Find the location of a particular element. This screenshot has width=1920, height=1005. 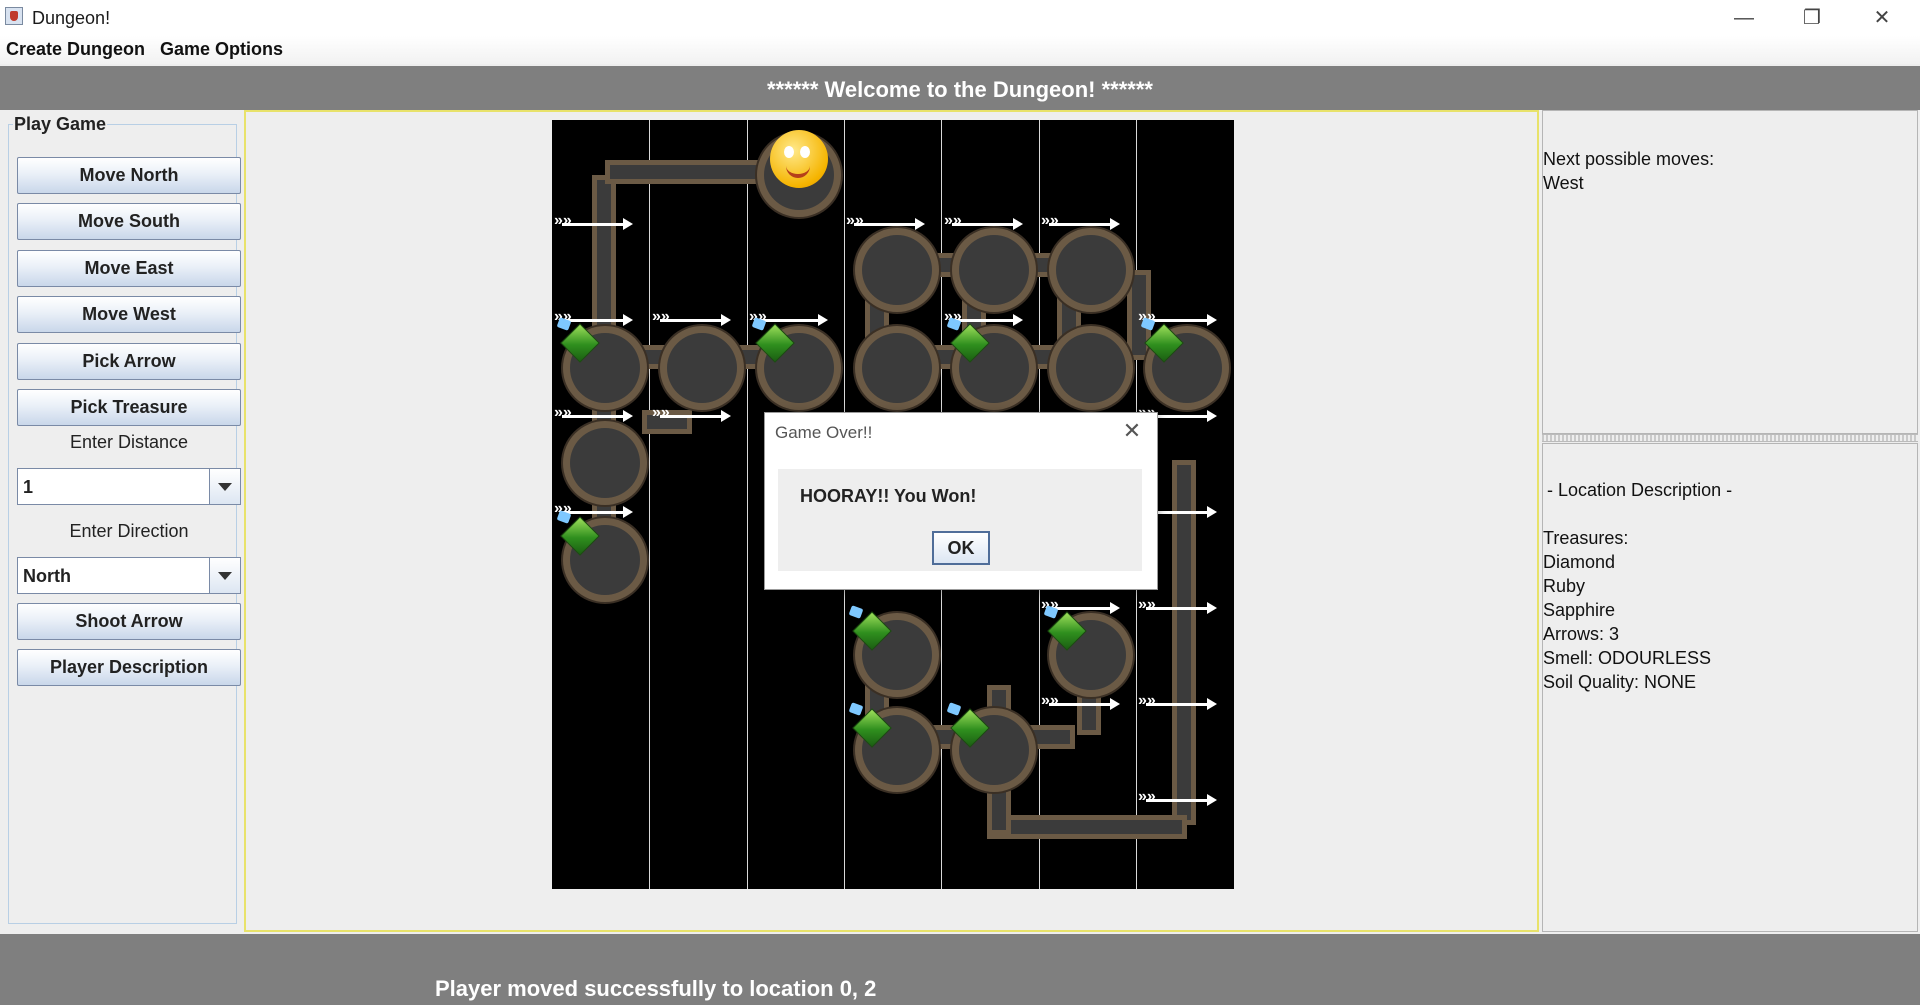

soil-quality-value: Soil Quality: NONE is located at coordinates (1620, 682).